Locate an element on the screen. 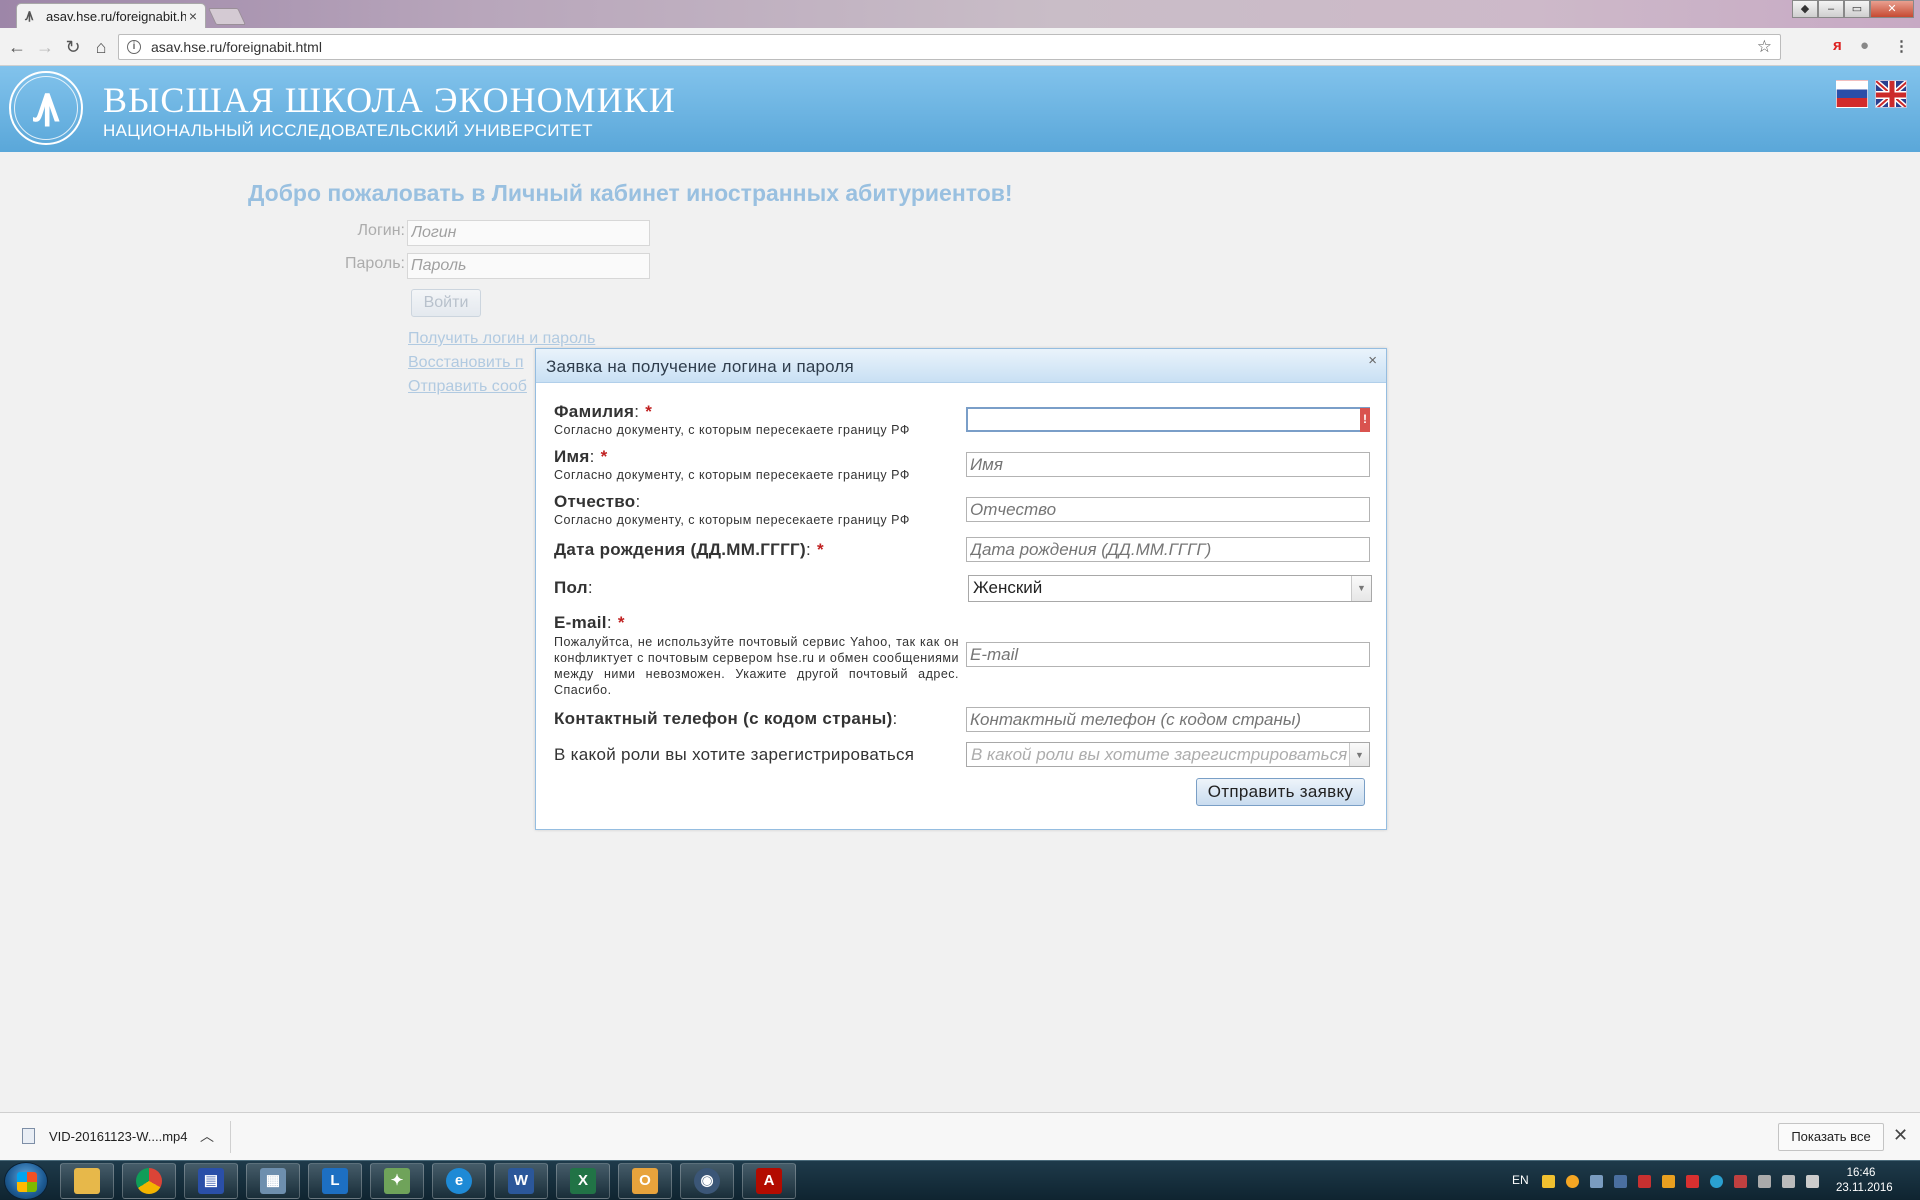 This screenshot has height=1200, width=1920. tray-app-icon is located at coordinates (1692, 1181).